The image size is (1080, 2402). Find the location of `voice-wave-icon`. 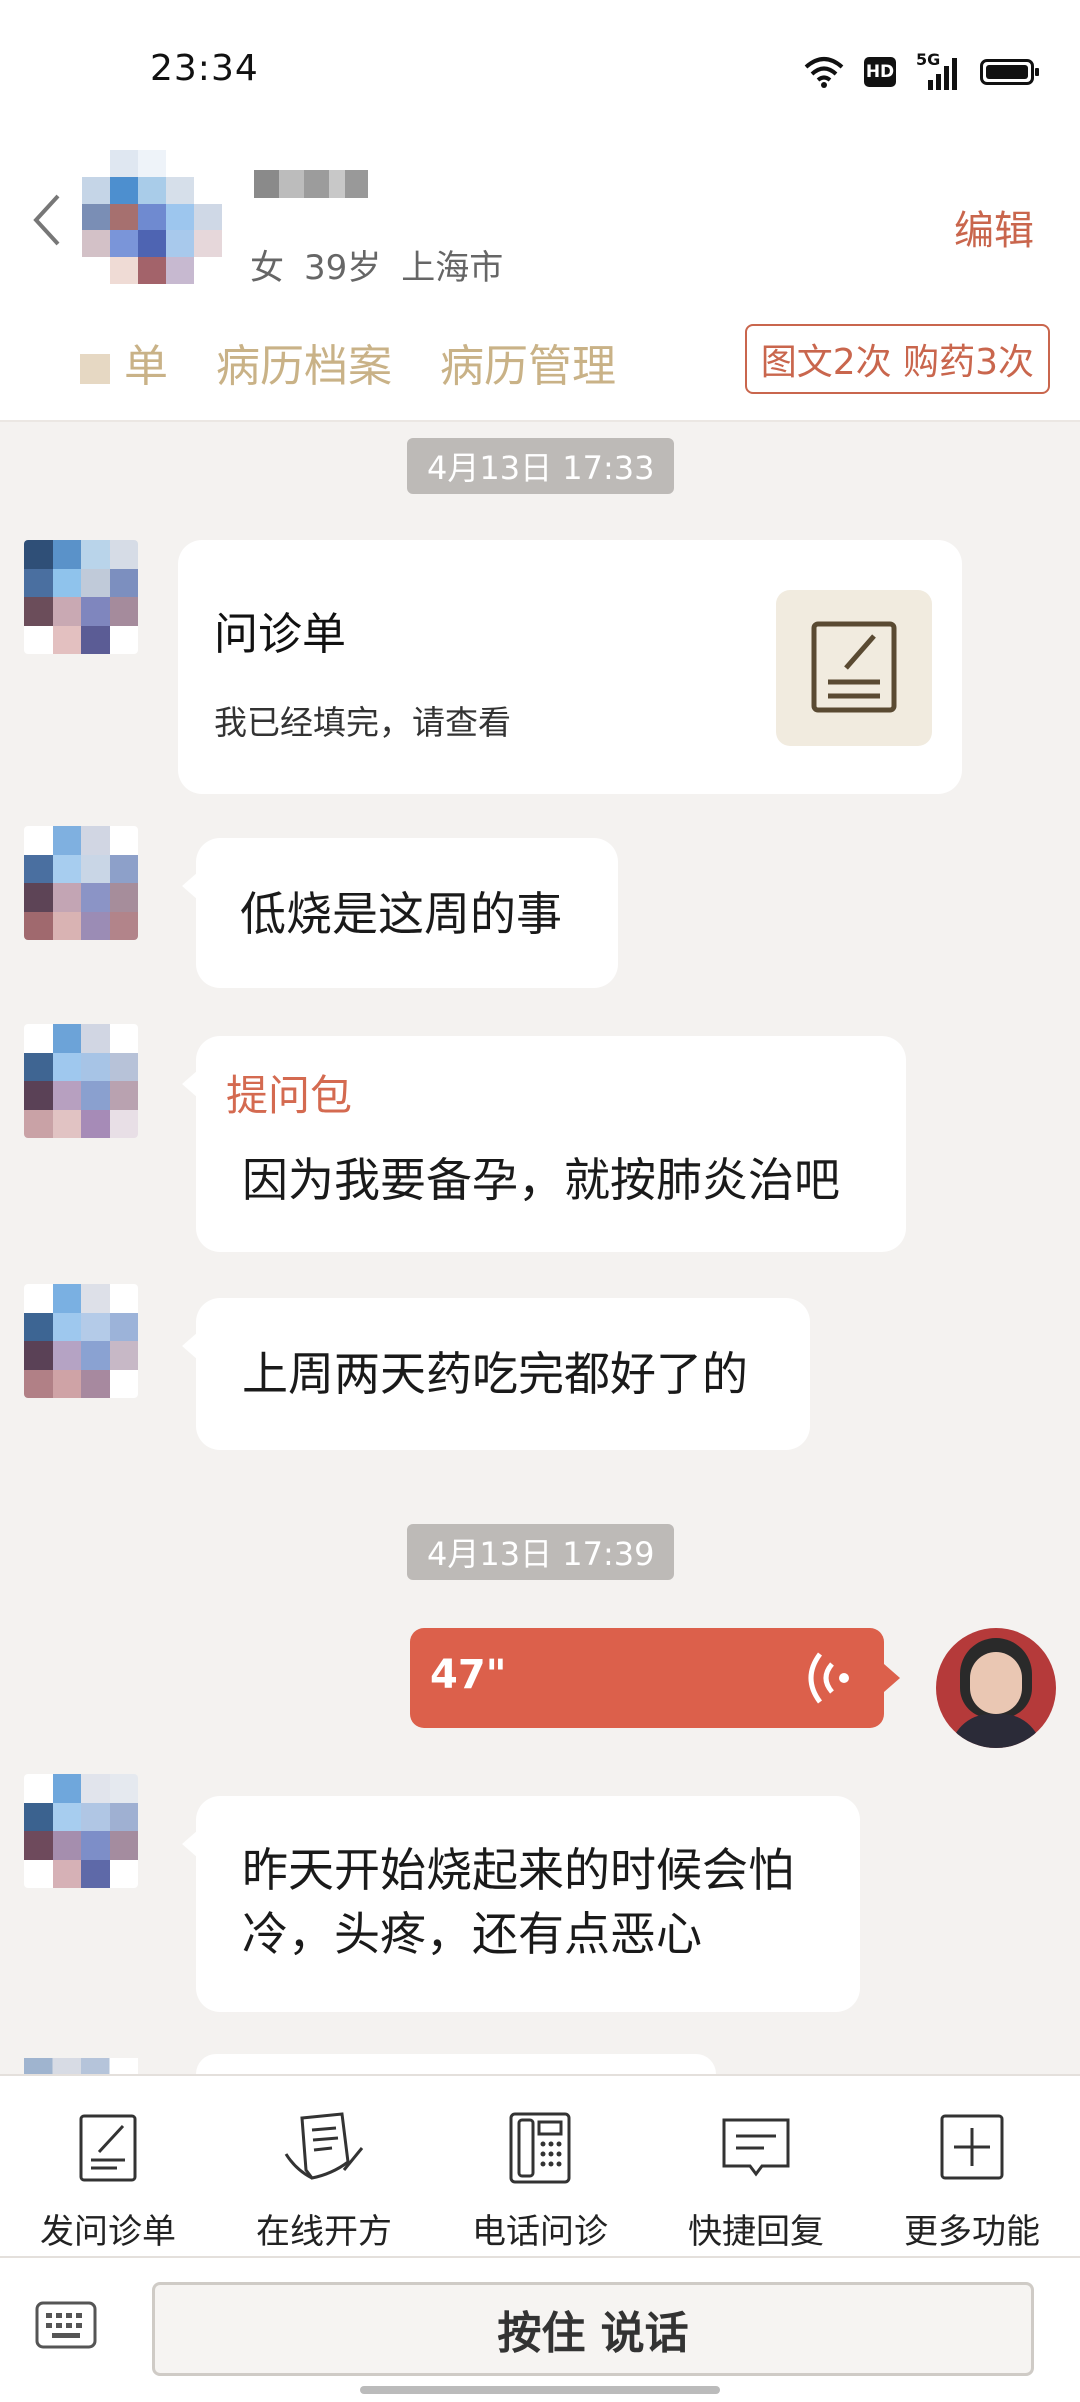

voice-wave-icon is located at coordinates (828, 1678).